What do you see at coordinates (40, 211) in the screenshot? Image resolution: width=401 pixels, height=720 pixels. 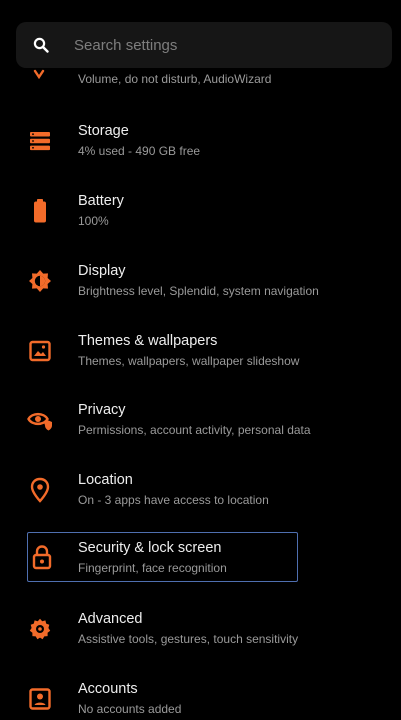 I see `battery-icon` at bounding box center [40, 211].